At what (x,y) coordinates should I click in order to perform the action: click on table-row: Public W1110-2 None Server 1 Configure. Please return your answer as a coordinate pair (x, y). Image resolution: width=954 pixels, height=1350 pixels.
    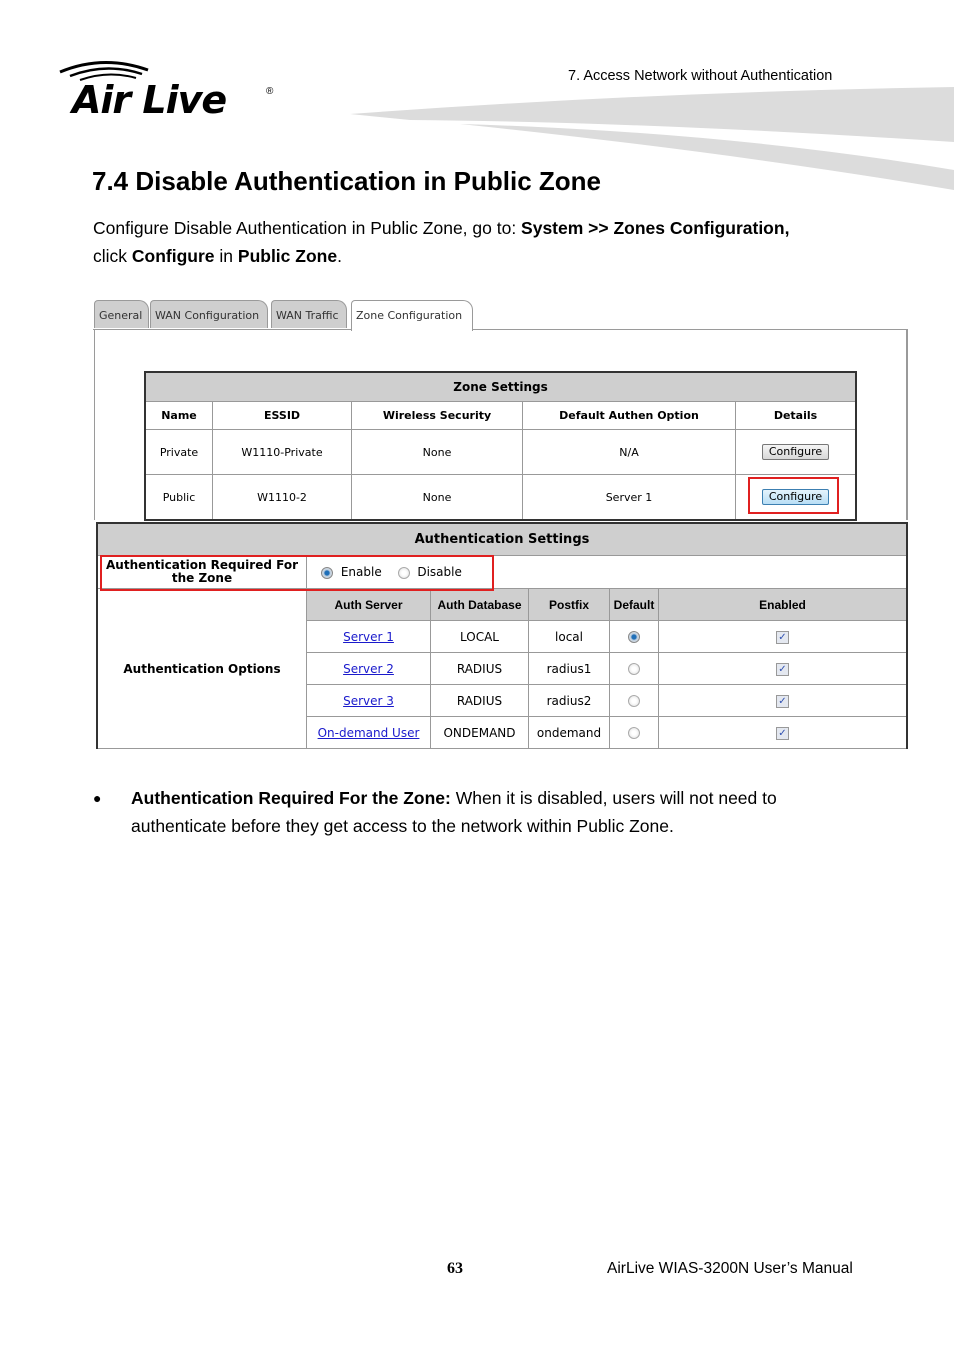
    Looking at the image, I should click on (500, 497).